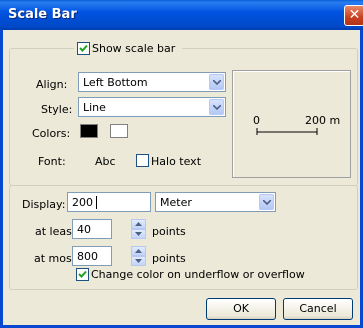  Describe the element at coordinates (152, 82) in the screenshot. I see `align-select: Left Bottom` at that location.